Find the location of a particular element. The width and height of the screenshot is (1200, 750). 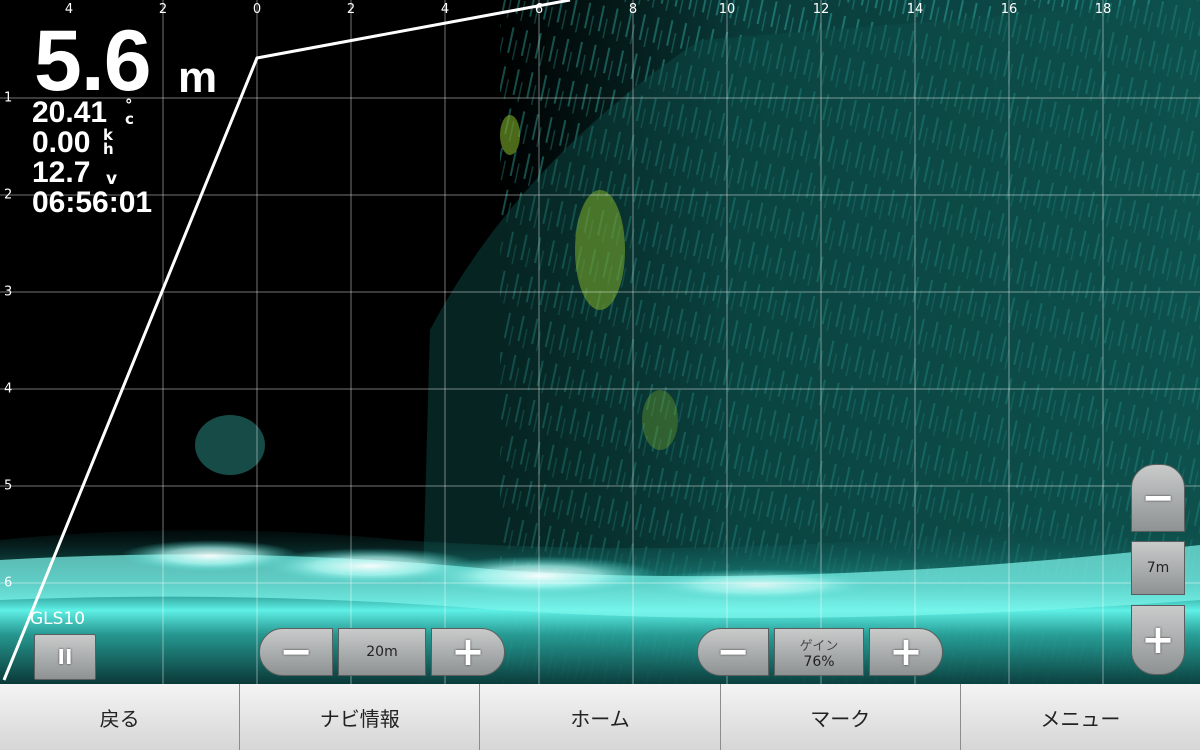

top-axis-tick: 16 is located at coordinates (1009, 9).